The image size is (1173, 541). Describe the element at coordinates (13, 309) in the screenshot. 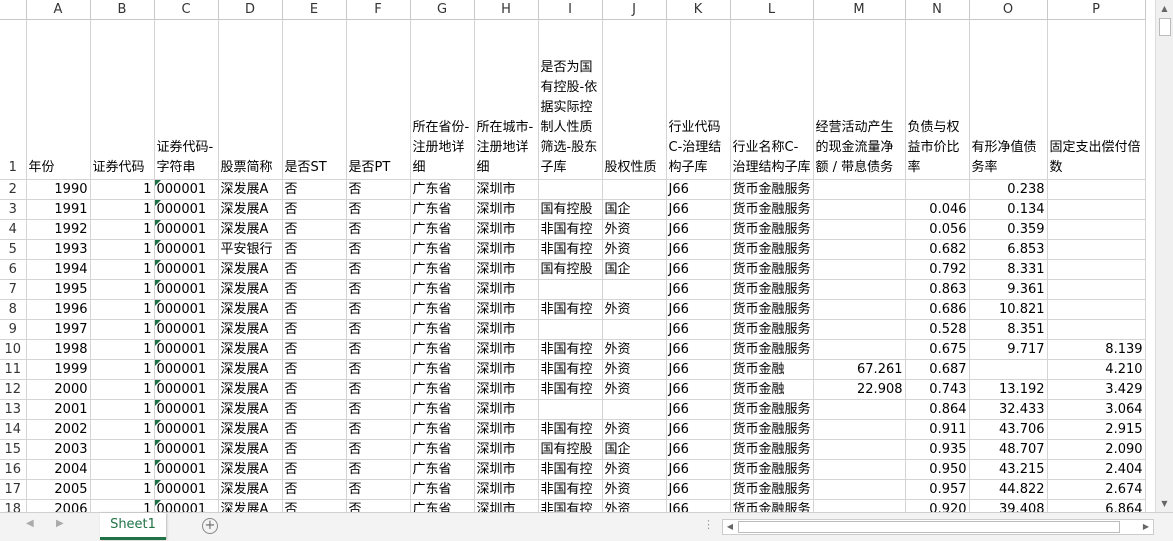

I see `row-header: 8` at that location.